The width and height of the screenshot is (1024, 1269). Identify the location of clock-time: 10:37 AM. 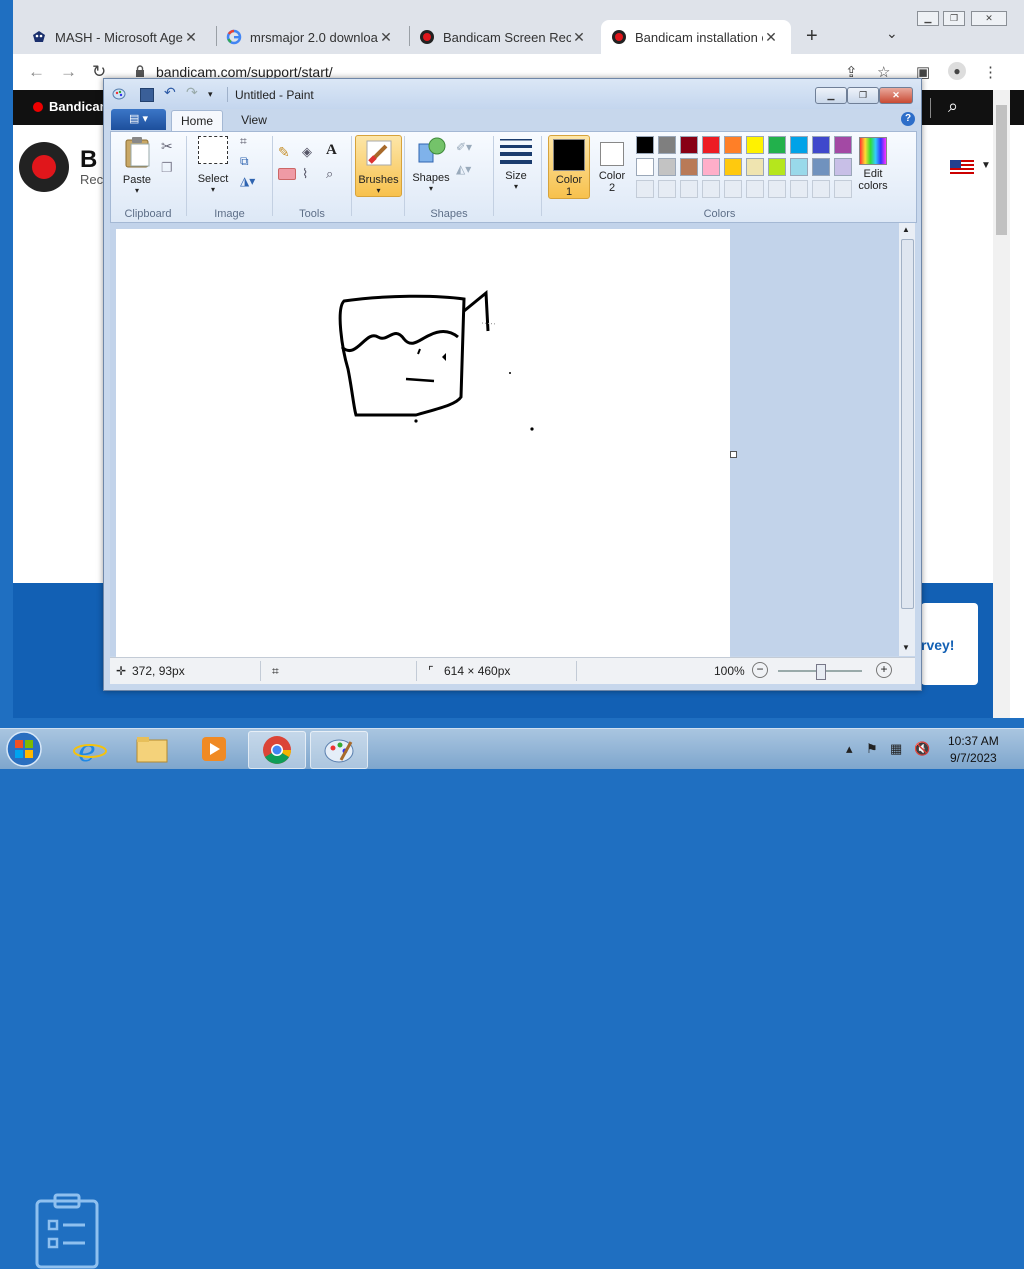
(973, 741).